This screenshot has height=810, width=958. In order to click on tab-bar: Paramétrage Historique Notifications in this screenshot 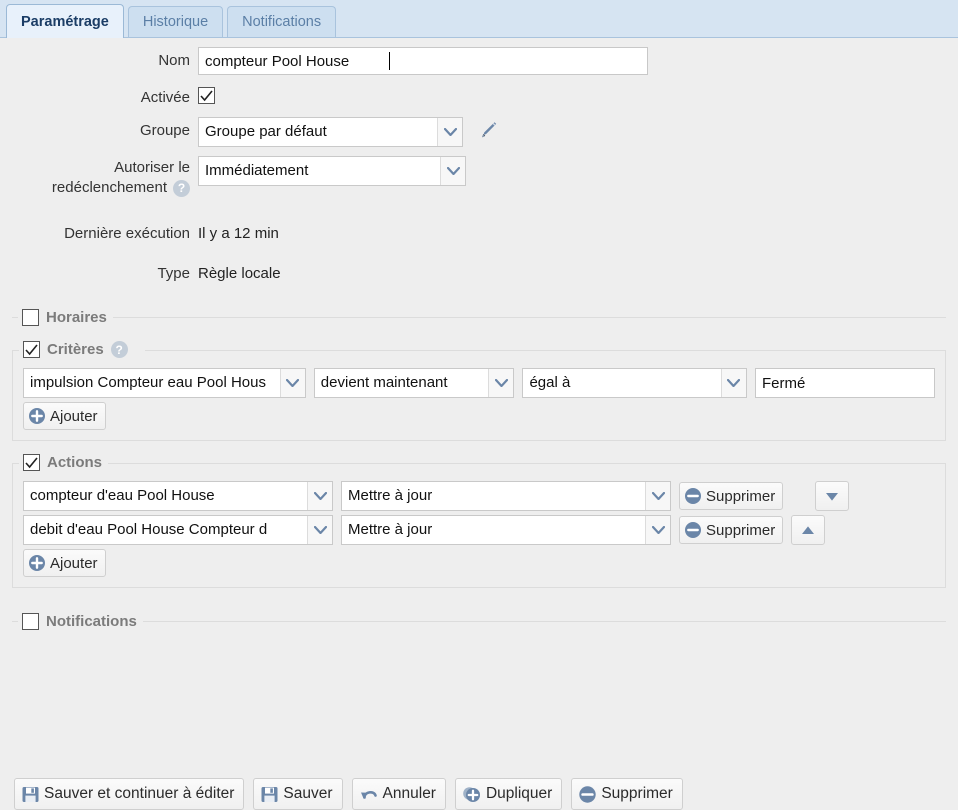, I will do `click(479, 19)`.